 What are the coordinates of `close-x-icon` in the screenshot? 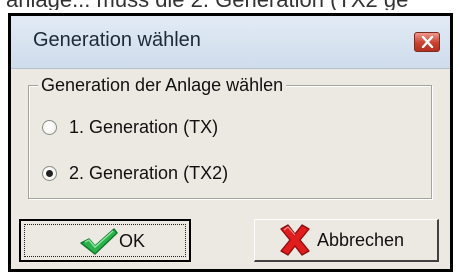 It's located at (427, 42).